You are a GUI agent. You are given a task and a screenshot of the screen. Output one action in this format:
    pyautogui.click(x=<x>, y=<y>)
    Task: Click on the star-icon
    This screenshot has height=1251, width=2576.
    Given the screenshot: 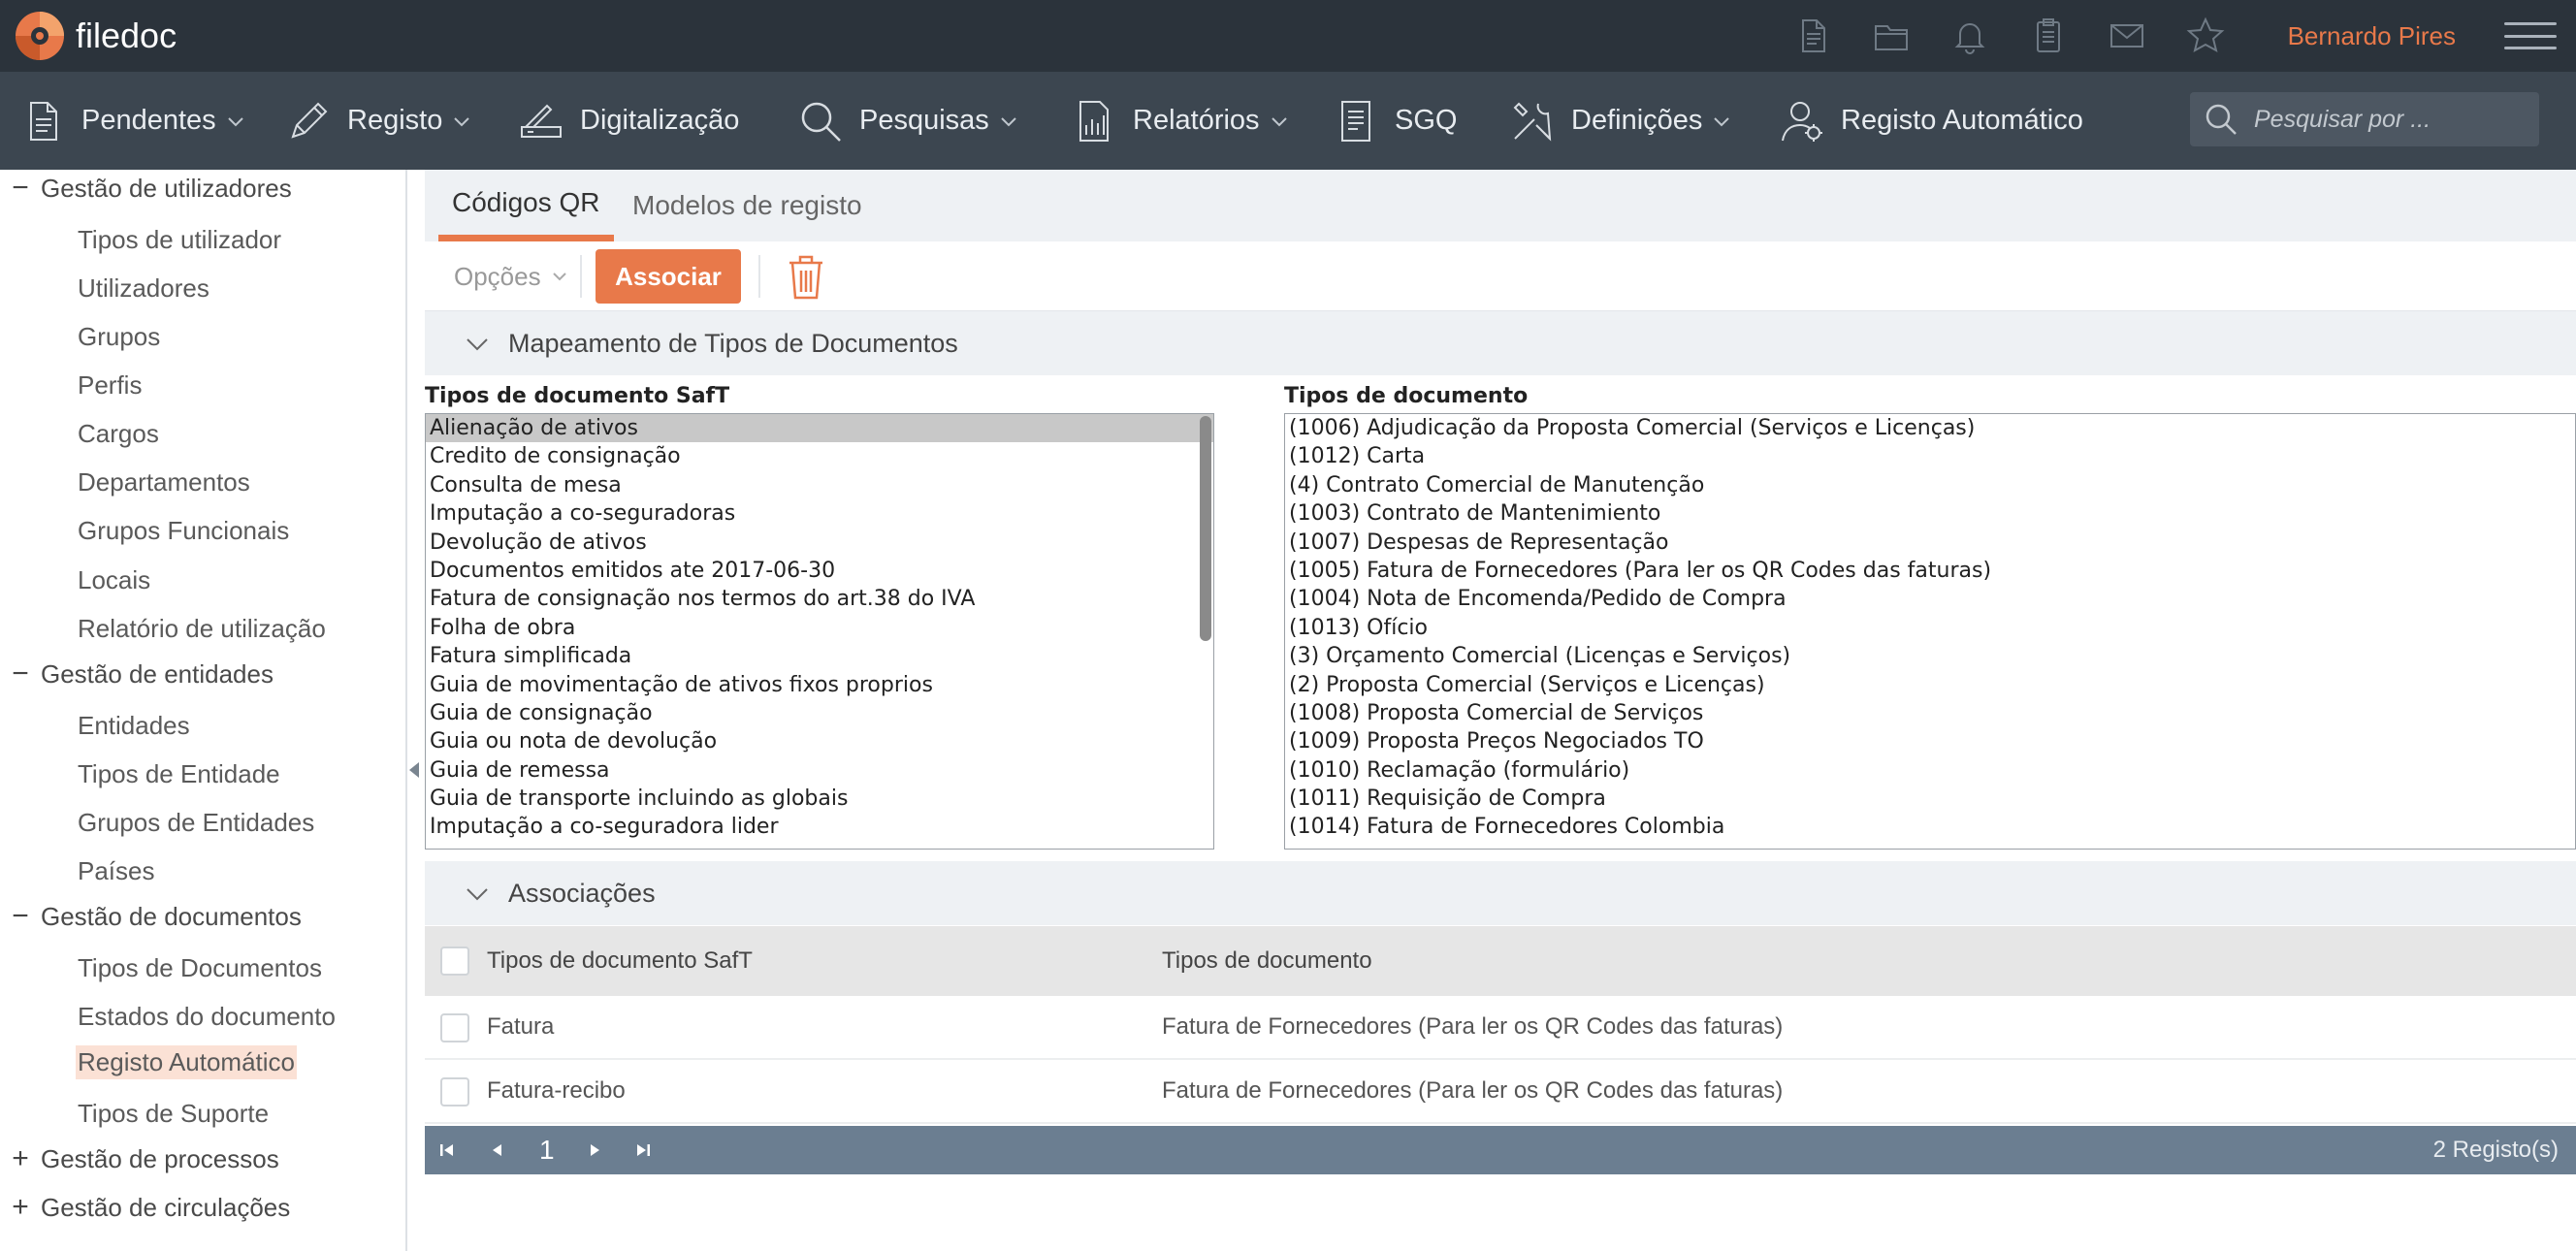 What is the action you would take?
    pyautogui.click(x=2205, y=36)
    